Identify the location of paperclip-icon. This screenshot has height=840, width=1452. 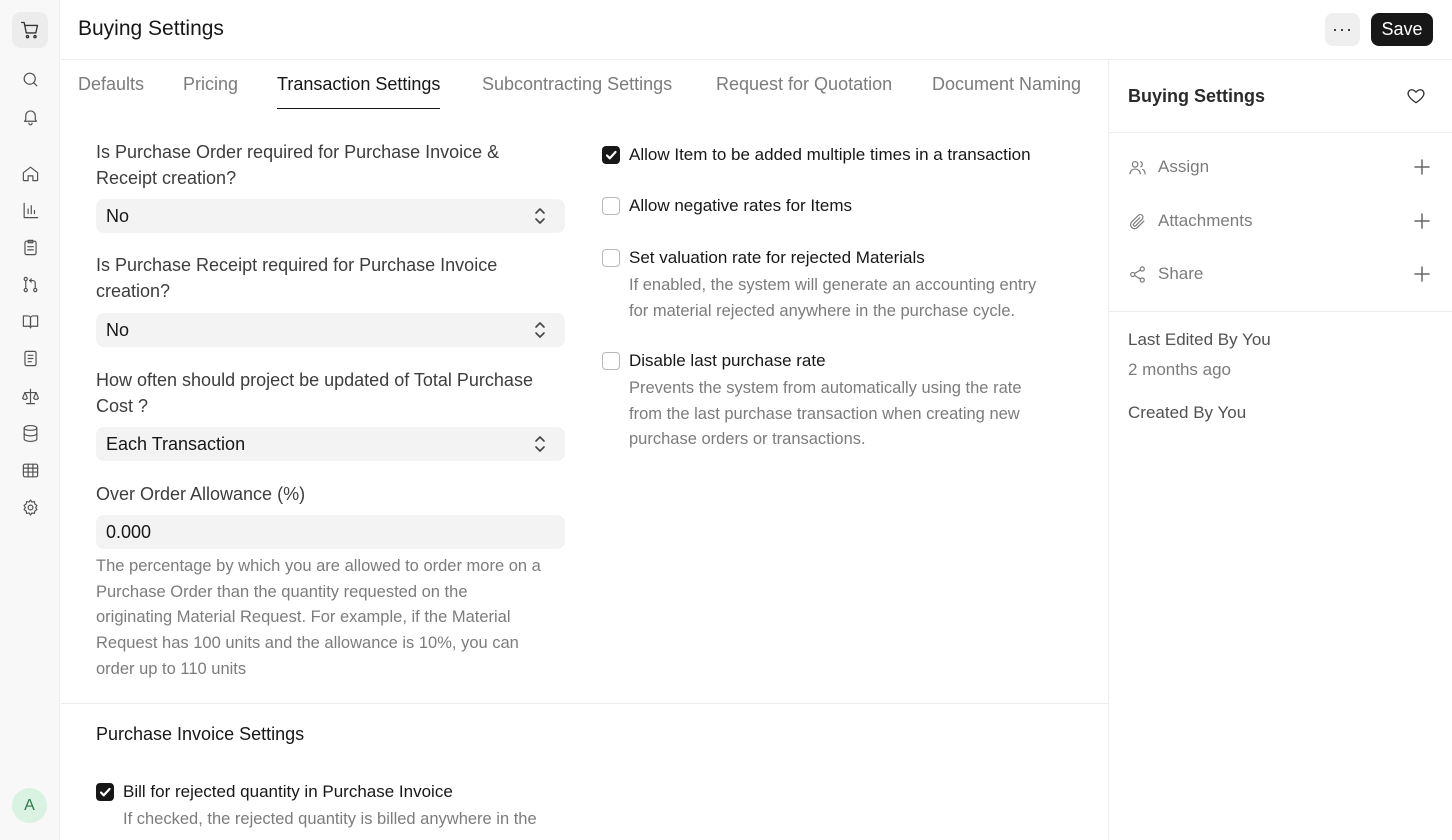
(1138, 222).